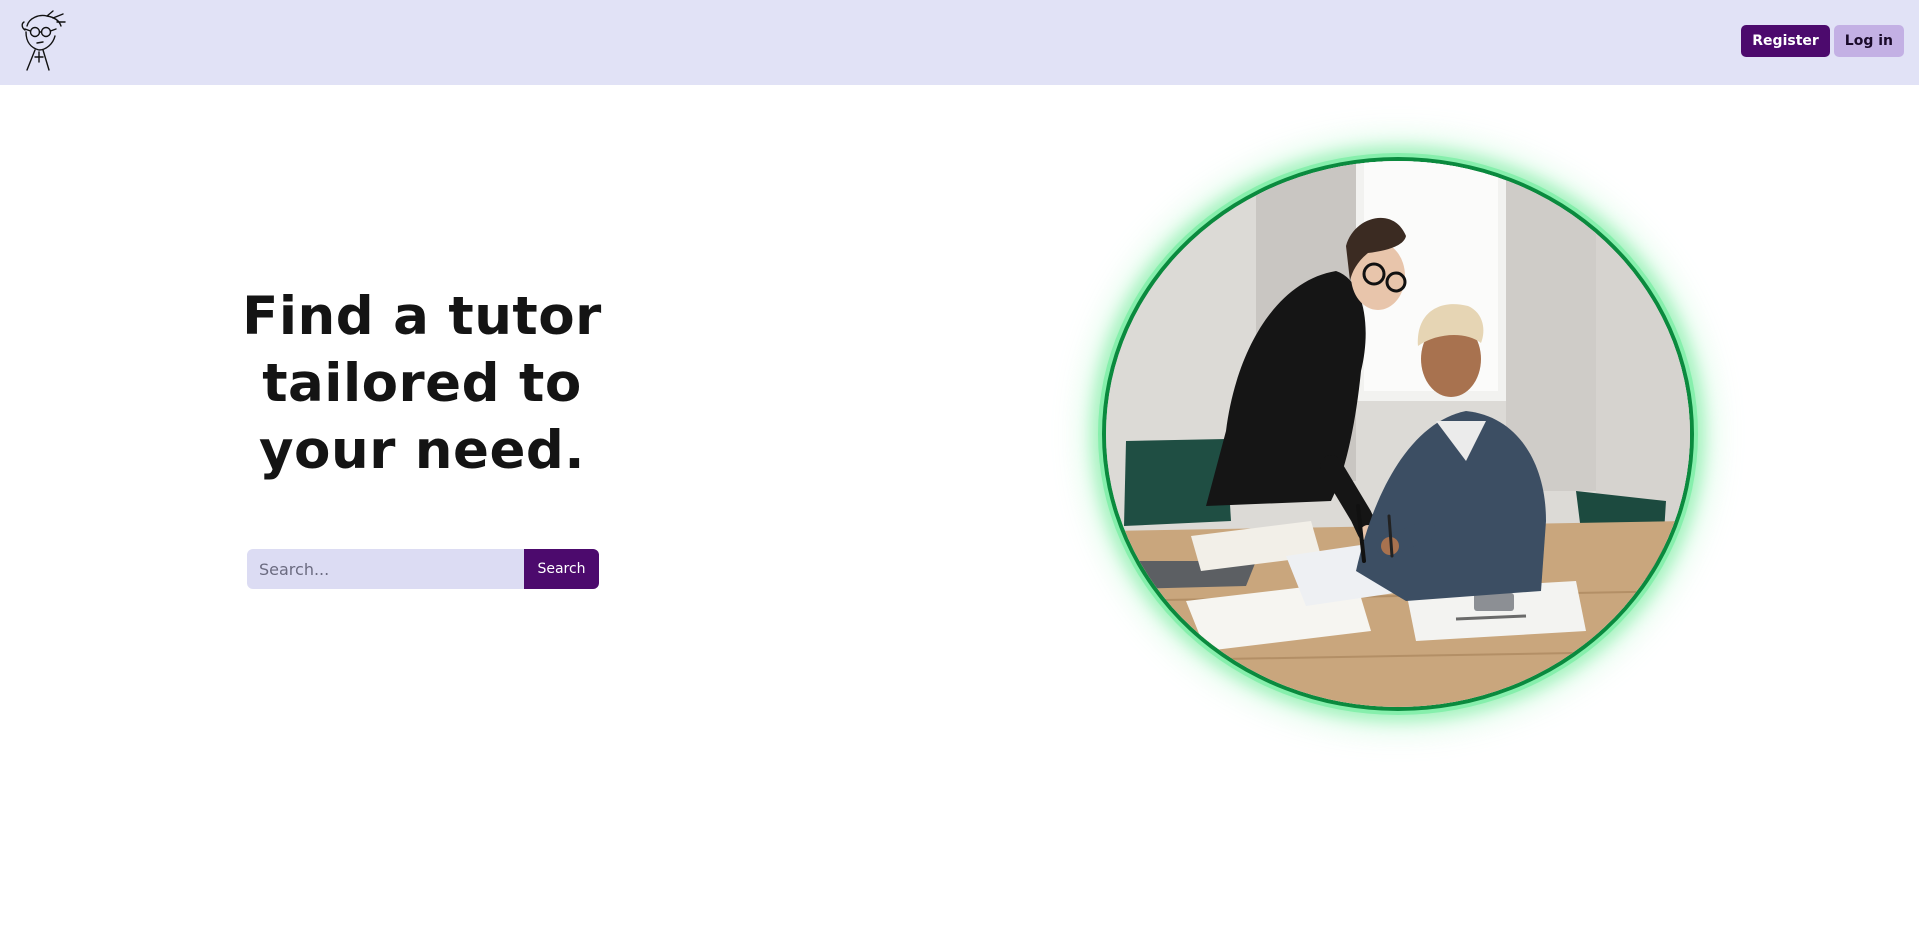 This screenshot has height=934, width=1919. What do you see at coordinates (385, 569) in the screenshot?
I see `search-input` at bounding box center [385, 569].